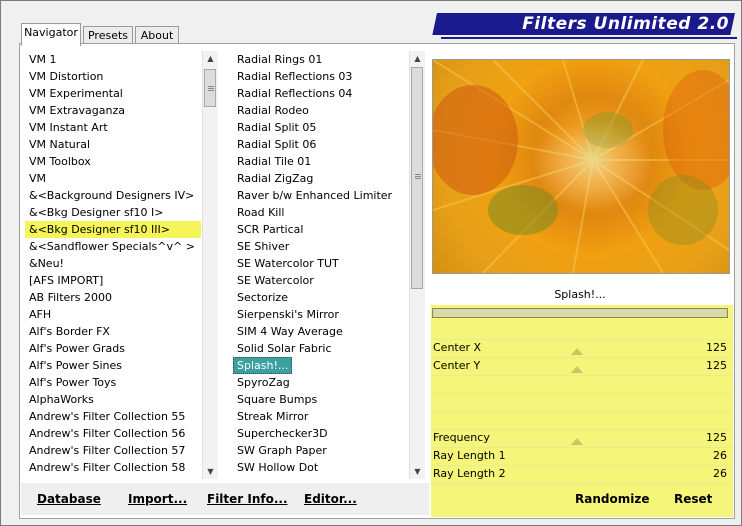 The image size is (742, 526). I want to click on category-item: AFH, so click(113, 314).